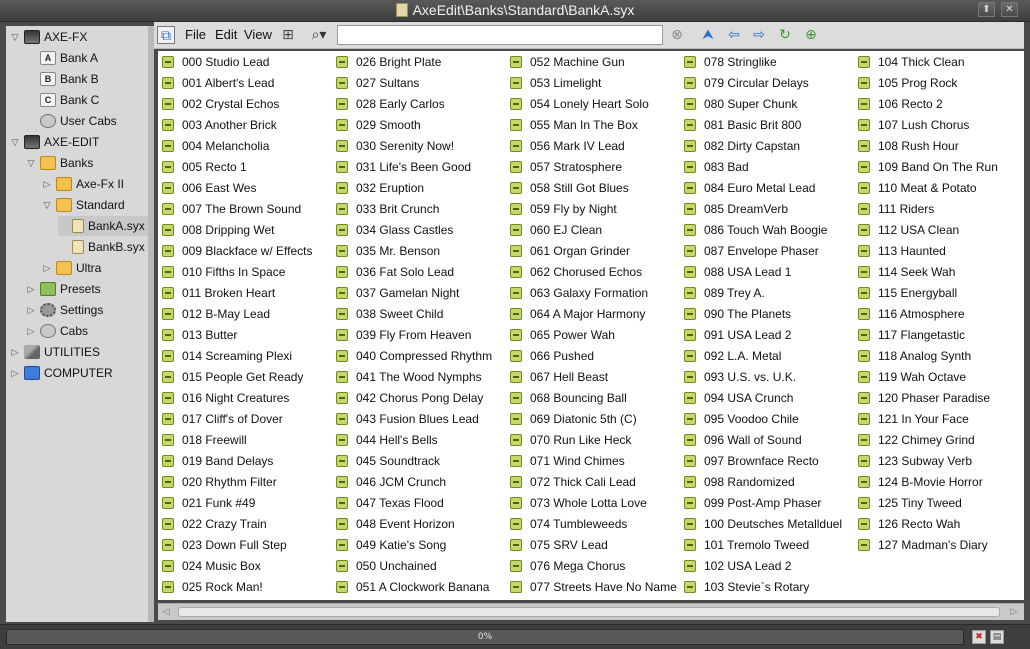 The width and height of the screenshot is (1030, 649). Describe the element at coordinates (928, 124) in the screenshot. I see `preset-item: 107 Lush Chorus` at that location.